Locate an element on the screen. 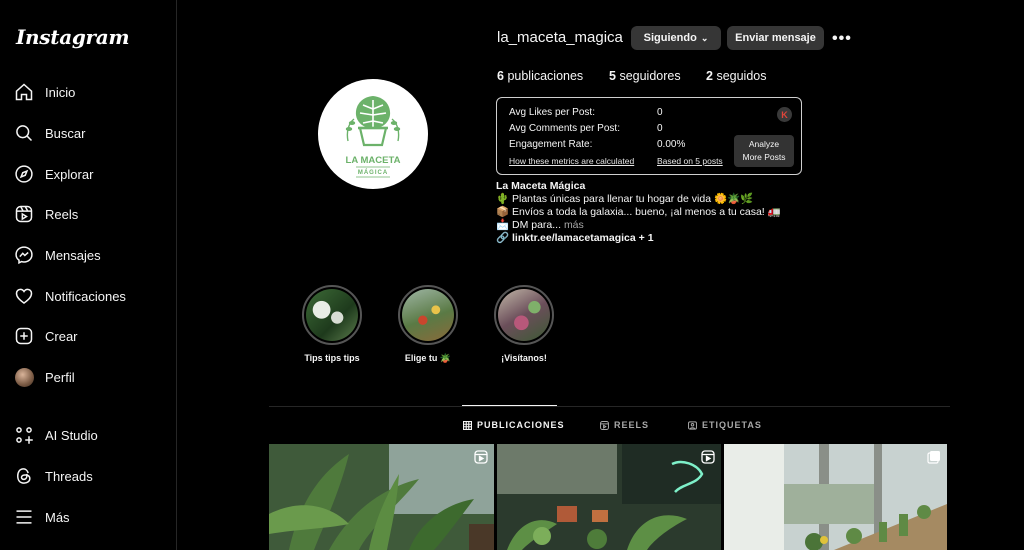 The width and height of the screenshot is (1024, 550). followers-count: 5 seguidores is located at coordinates (645, 76).